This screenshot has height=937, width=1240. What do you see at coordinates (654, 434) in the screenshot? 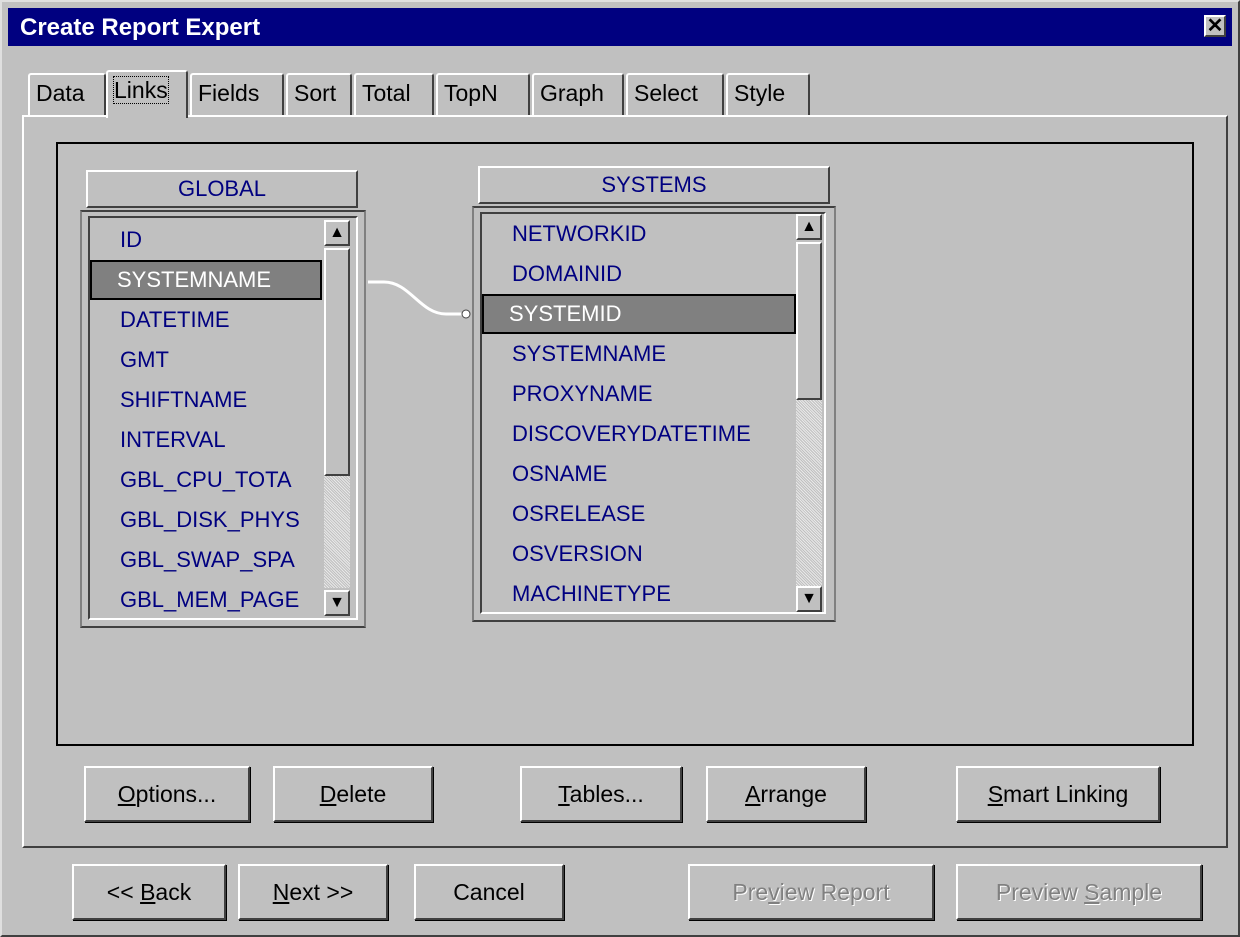
I see `field-item-discoverydatetime: DISCOVERYDATETIME` at bounding box center [654, 434].